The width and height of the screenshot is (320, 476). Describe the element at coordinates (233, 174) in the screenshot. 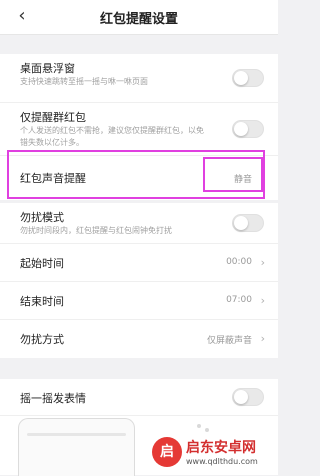

I see `sound-value-highlight` at that location.